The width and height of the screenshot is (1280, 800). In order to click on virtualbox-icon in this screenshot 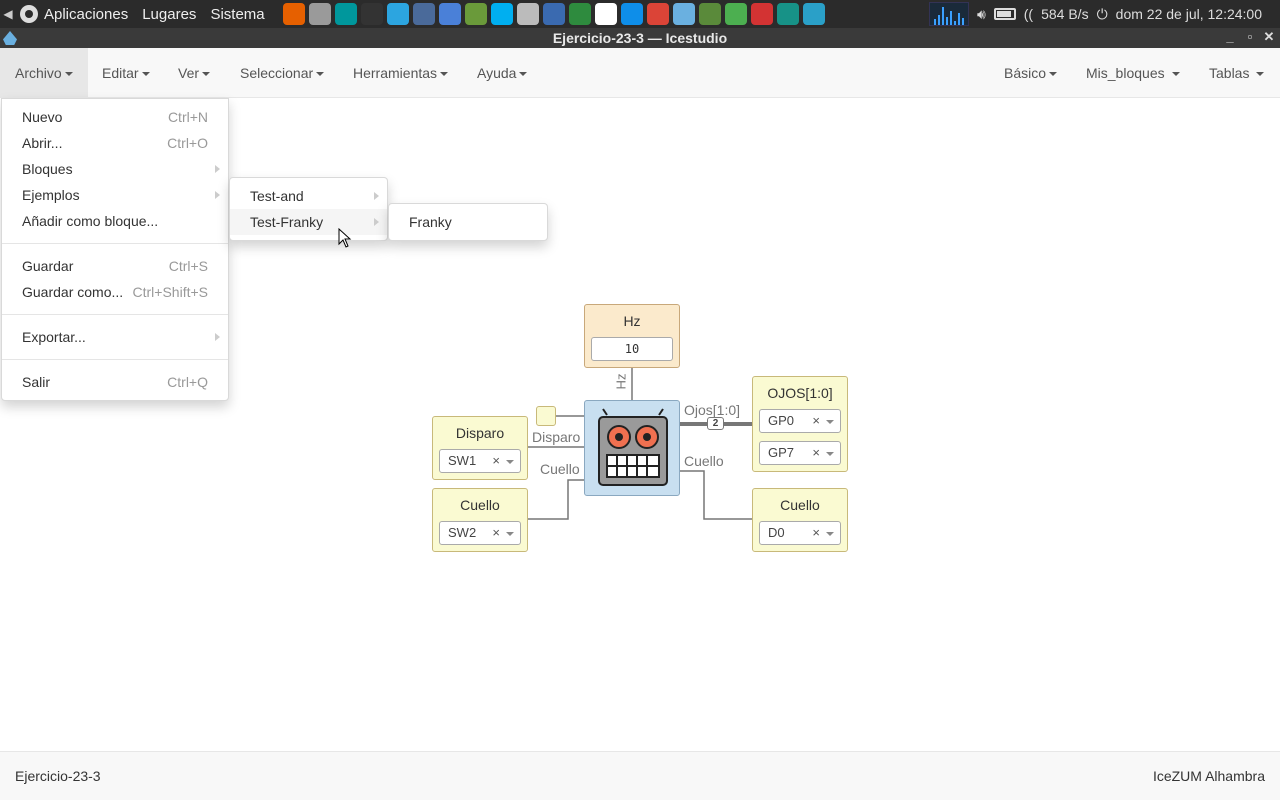, I will do `click(553, 14)`.